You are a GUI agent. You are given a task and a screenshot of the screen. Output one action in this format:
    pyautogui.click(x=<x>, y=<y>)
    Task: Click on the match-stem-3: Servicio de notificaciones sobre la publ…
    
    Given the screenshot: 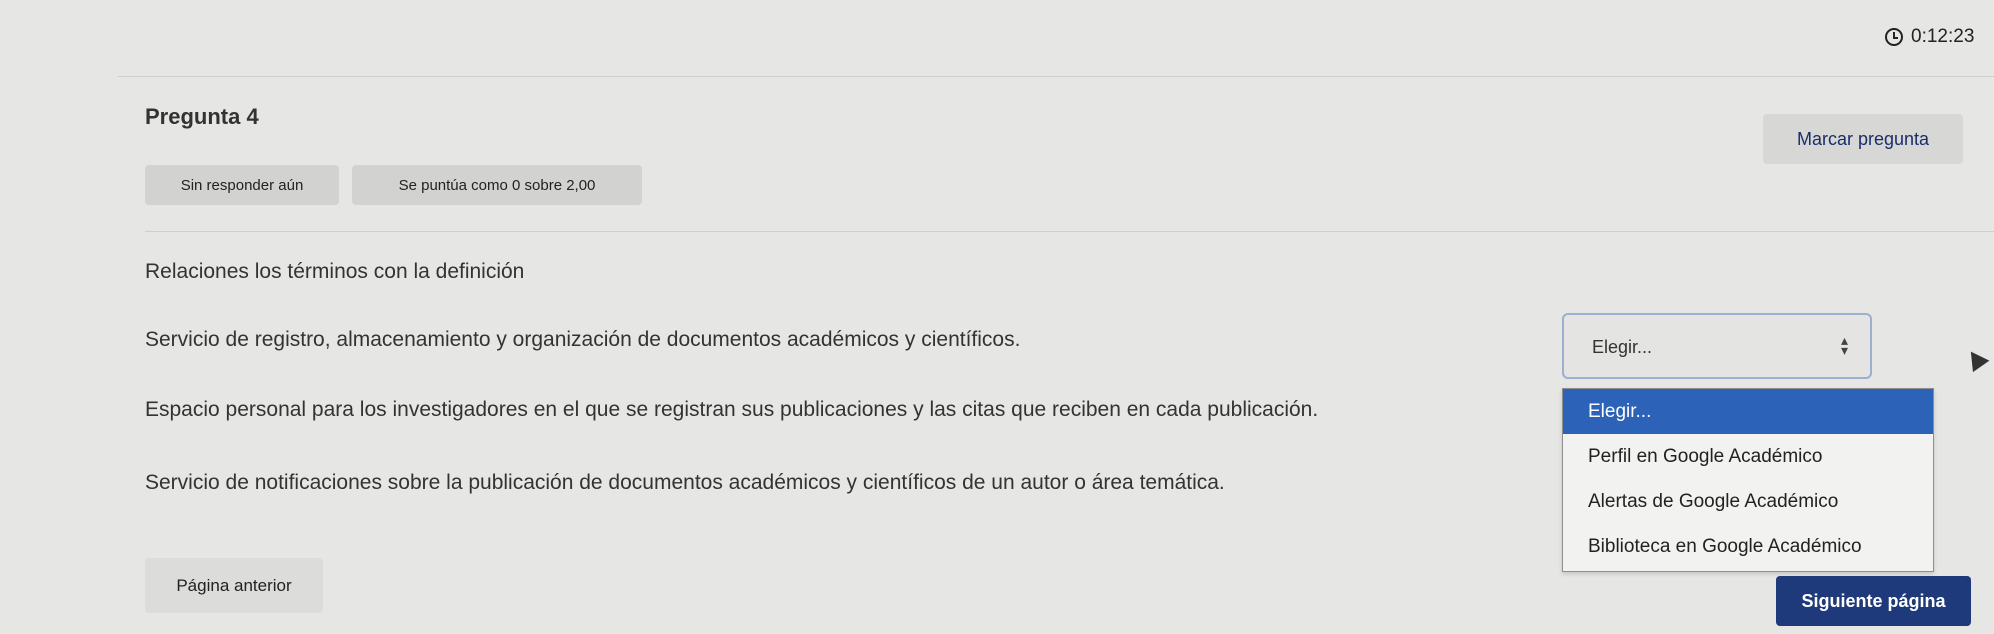 What is the action you would take?
    pyautogui.click(x=685, y=482)
    